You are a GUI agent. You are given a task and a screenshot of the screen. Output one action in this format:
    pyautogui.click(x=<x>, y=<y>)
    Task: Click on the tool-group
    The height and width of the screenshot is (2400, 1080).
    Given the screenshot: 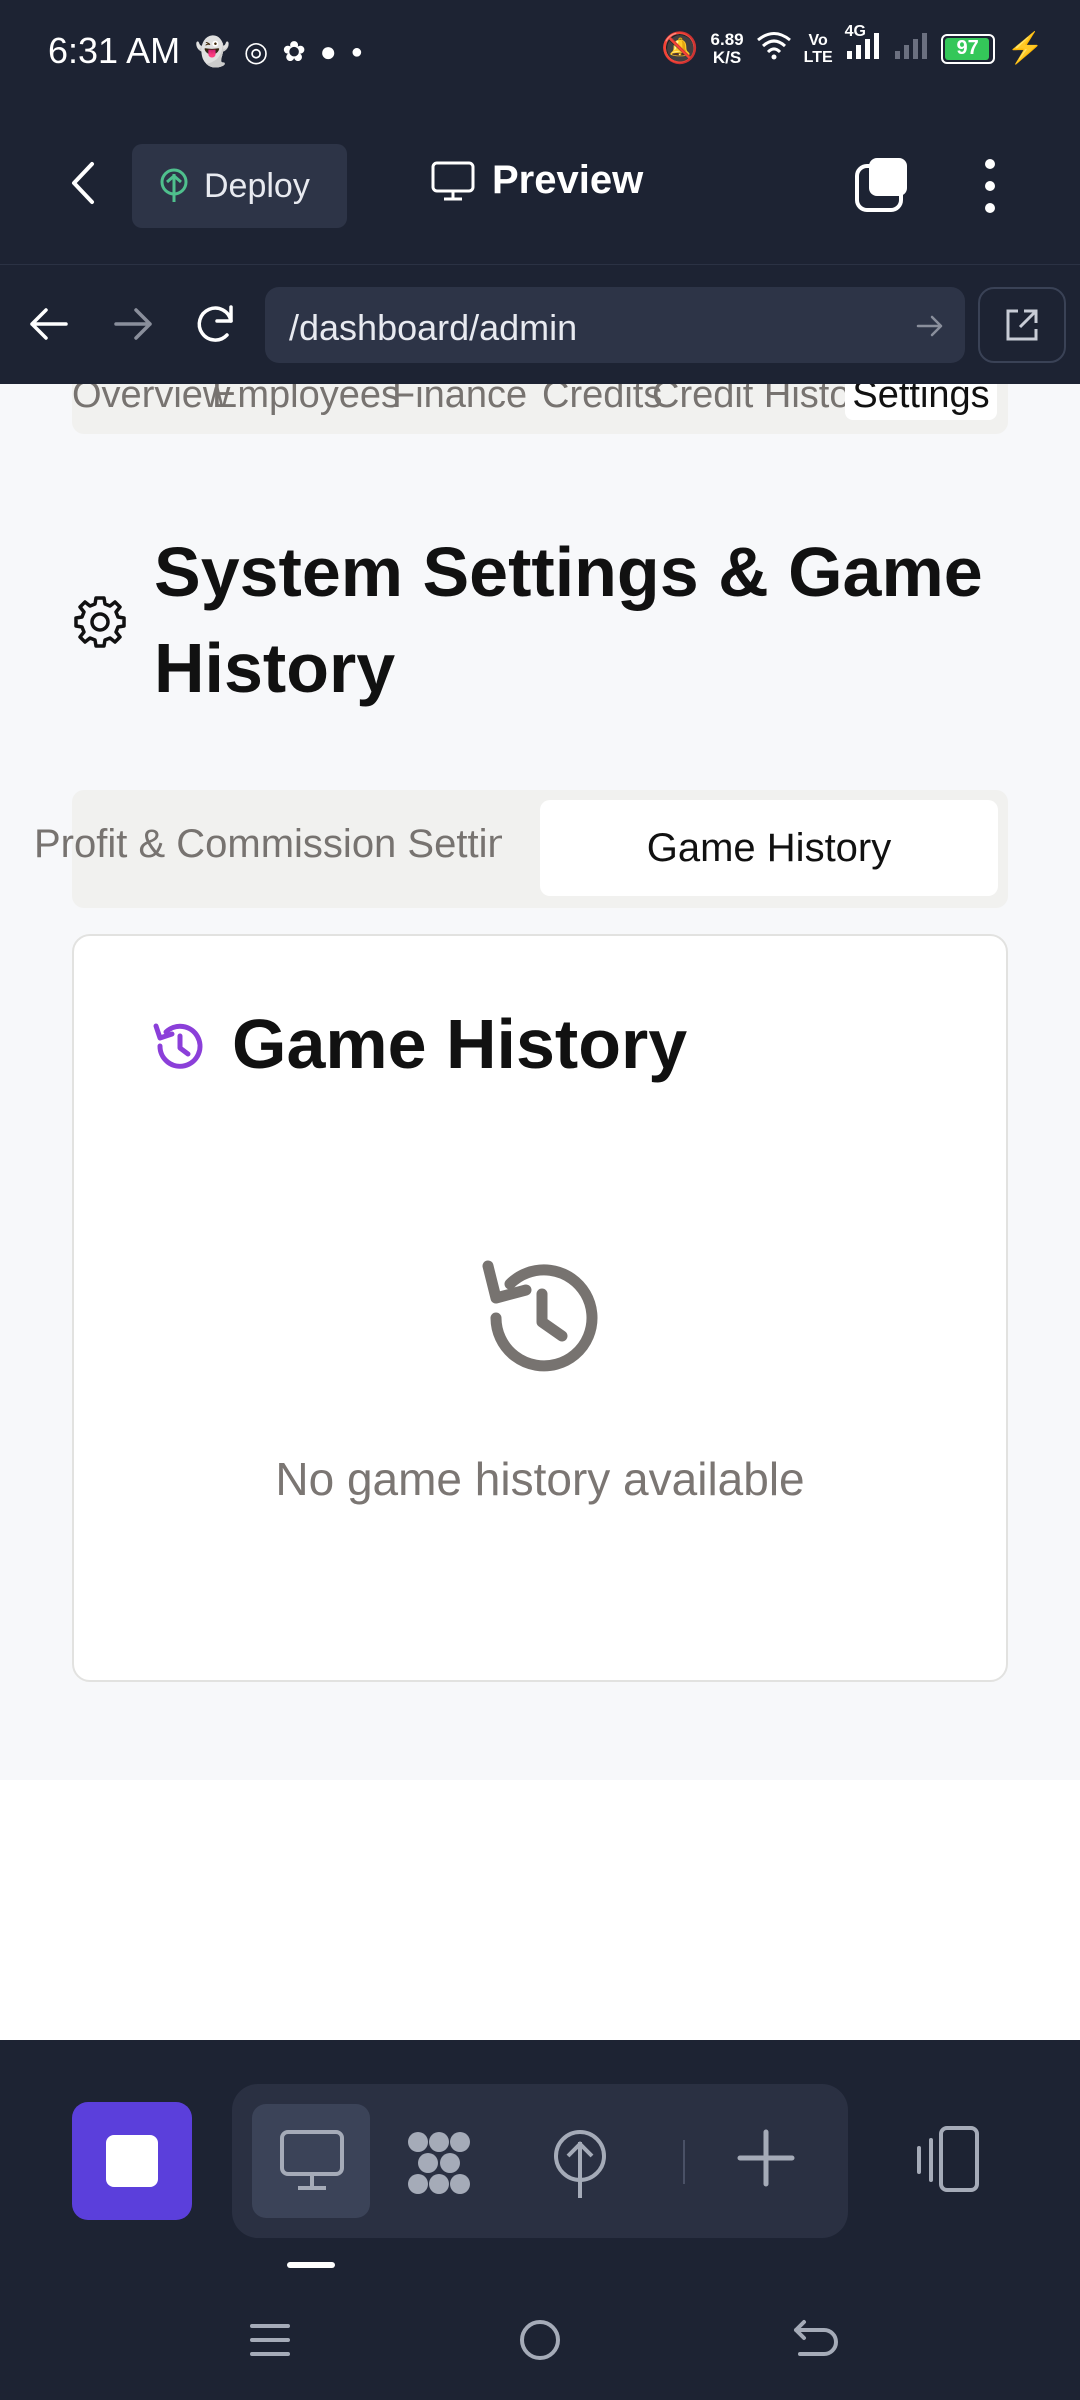 What is the action you would take?
    pyautogui.click(x=540, y=2161)
    